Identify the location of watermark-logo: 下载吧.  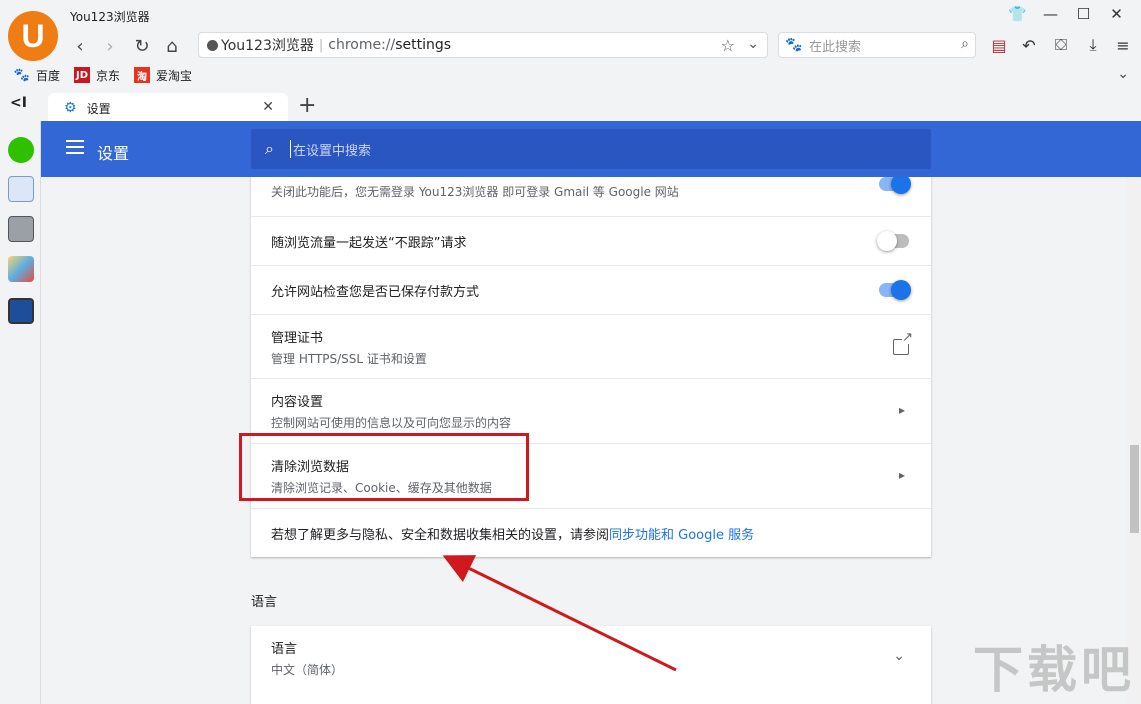
(1054, 670).